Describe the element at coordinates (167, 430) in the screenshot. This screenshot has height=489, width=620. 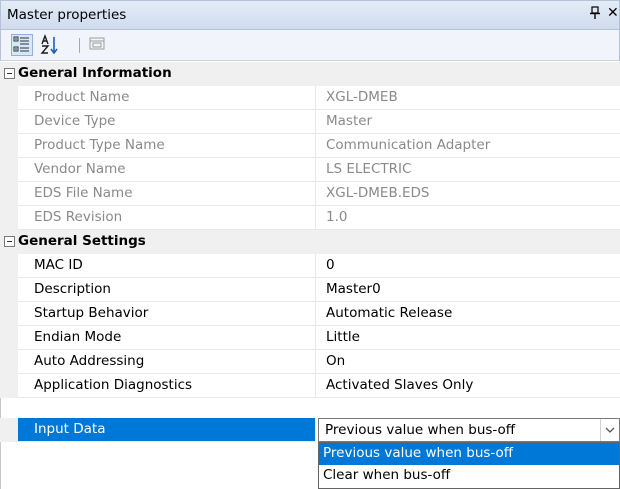
I see `property-name: Input Data` at that location.